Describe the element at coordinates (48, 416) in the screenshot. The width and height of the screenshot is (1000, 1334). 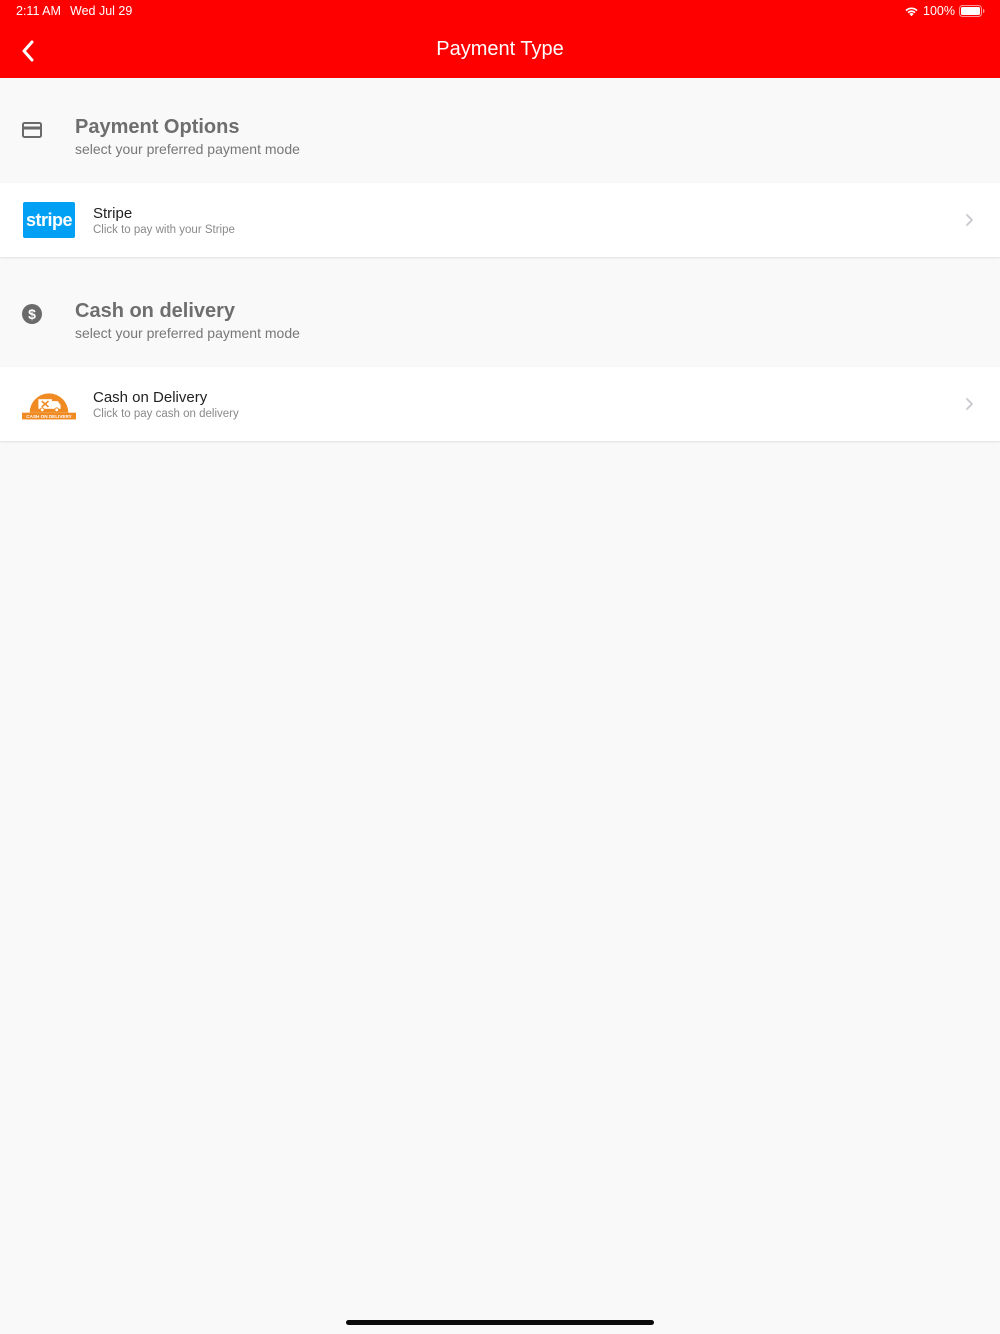
I see `cod-logo-text: CASH ON DELIVERY` at that location.